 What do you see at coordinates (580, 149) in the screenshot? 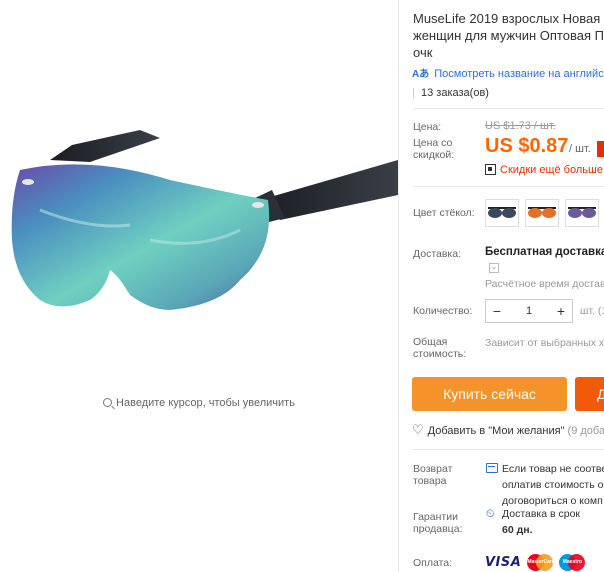
I see `price-unit: / шт.` at bounding box center [580, 149].